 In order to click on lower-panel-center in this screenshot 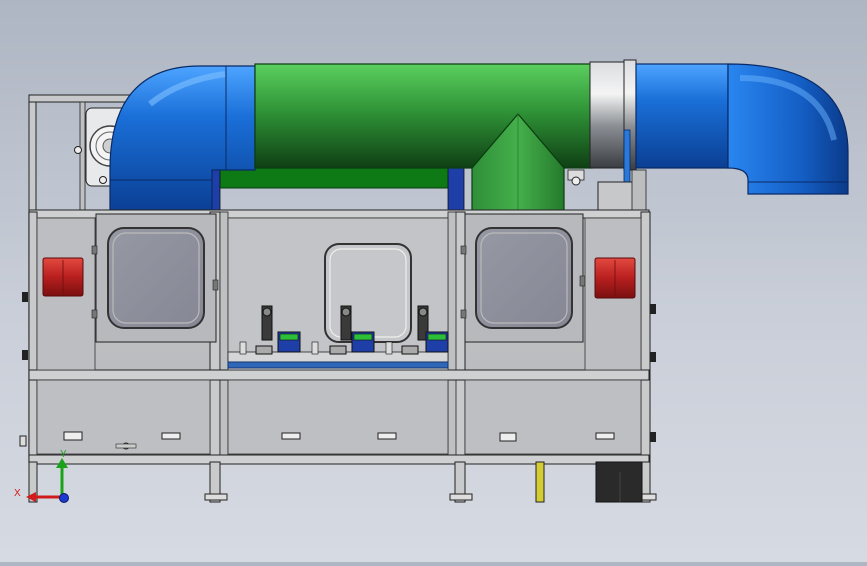, I will do `click(338, 417)`.